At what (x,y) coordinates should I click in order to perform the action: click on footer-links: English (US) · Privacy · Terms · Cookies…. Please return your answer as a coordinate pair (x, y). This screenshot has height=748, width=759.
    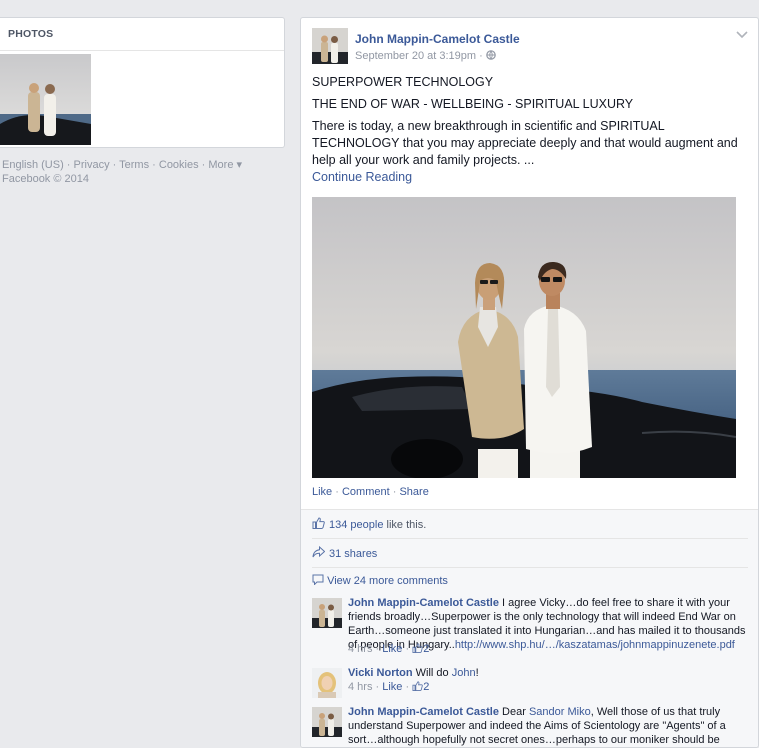
    Looking at the image, I should click on (137, 165).